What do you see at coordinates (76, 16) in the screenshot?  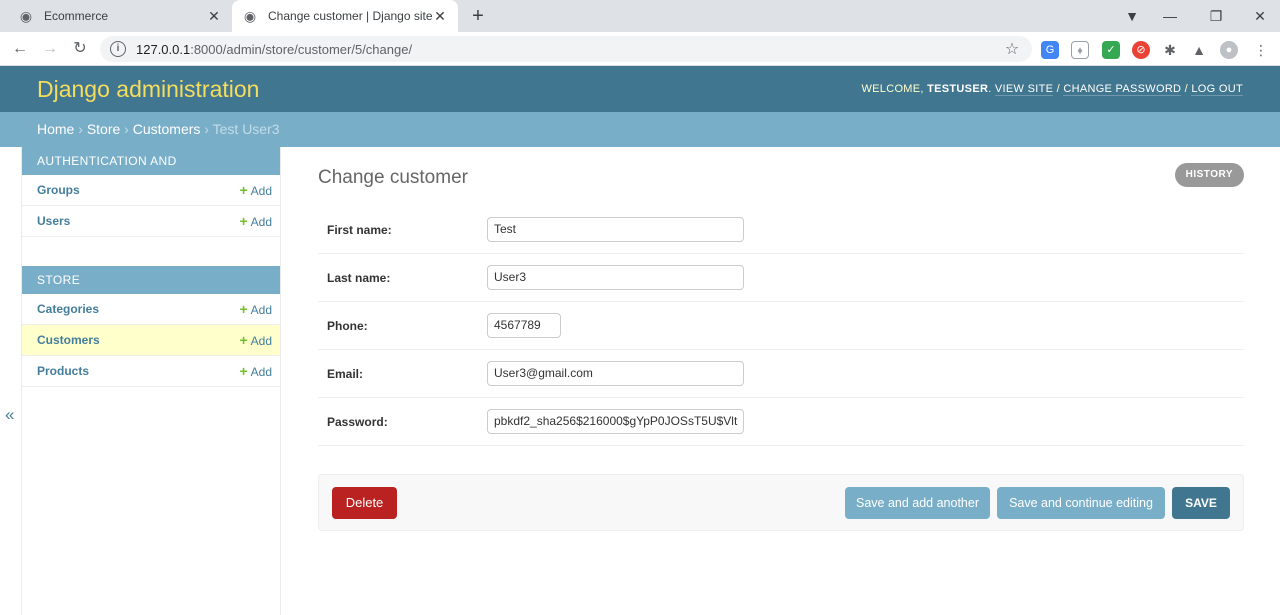 I see `tab-title: Ecommerce` at bounding box center [76, 16].